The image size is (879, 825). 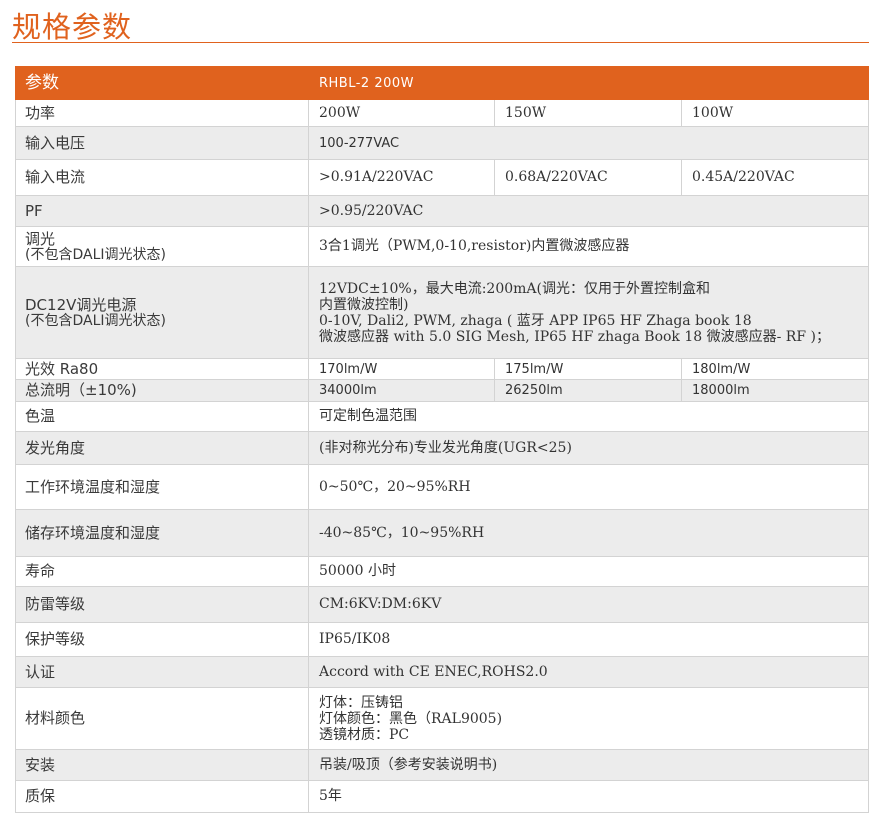 What do you see at coordinates (775, 177) in the screenshot?
I see `cell-value: 0.45A/220VAC` at bounding box center [775, 177].